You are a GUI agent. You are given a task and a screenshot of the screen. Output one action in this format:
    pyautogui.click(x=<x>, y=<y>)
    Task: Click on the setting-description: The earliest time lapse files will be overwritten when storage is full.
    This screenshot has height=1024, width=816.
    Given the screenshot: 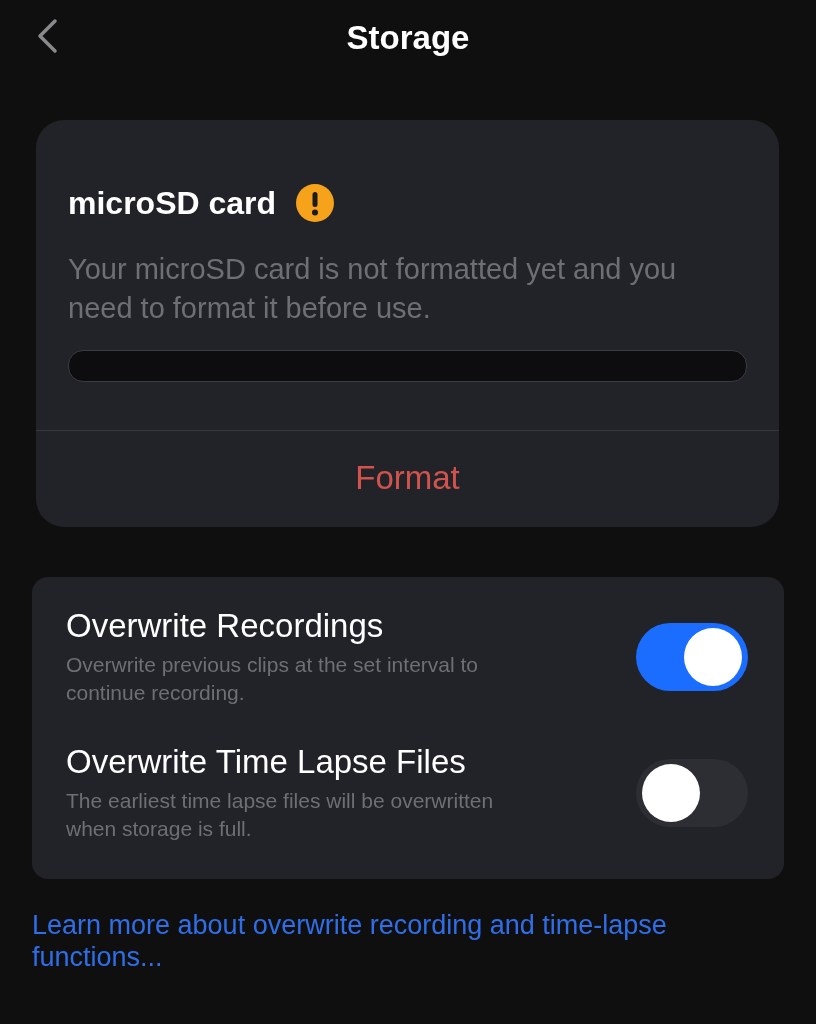 What is the action you would take?
    pyautogui.click(x=280, y=815)
    